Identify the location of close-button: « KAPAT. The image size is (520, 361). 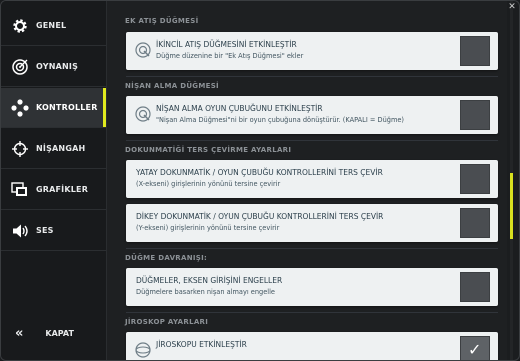
(53, 333).